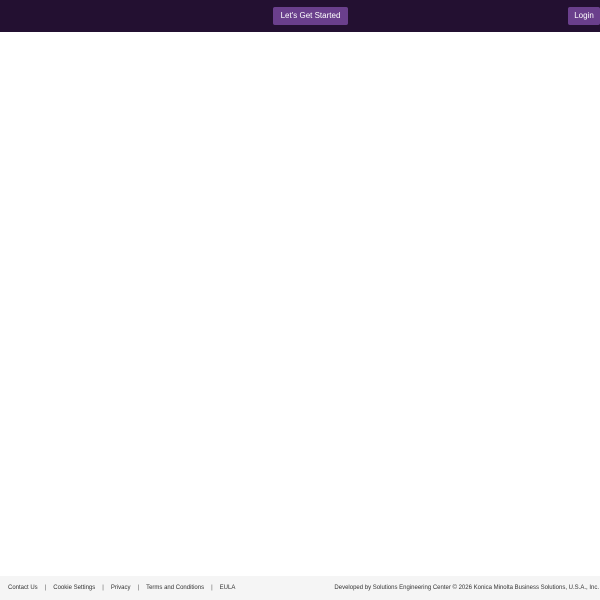  I want to click on footer-link-cookie-settings: Cookie Settings, so click(74, 588).